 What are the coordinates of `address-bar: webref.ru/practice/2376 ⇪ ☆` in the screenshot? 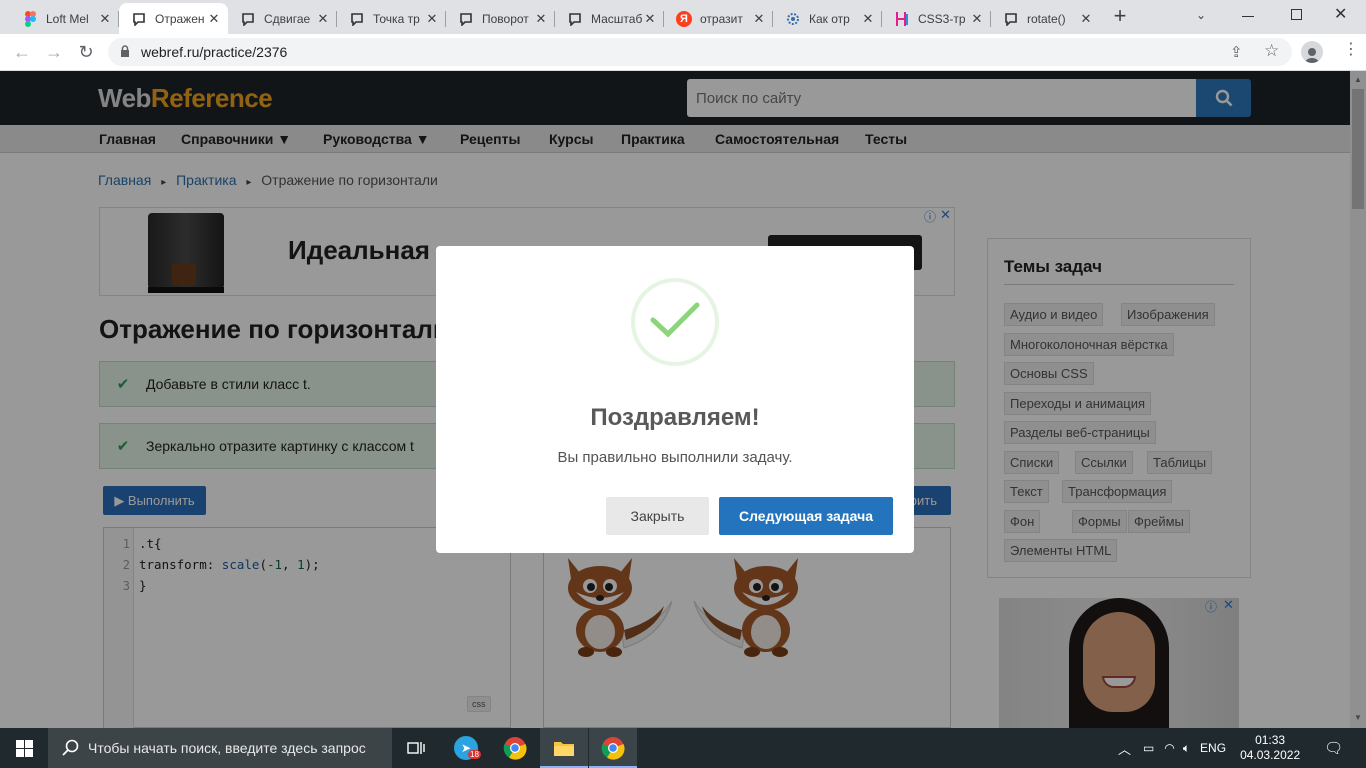 It's located at (700, 52).